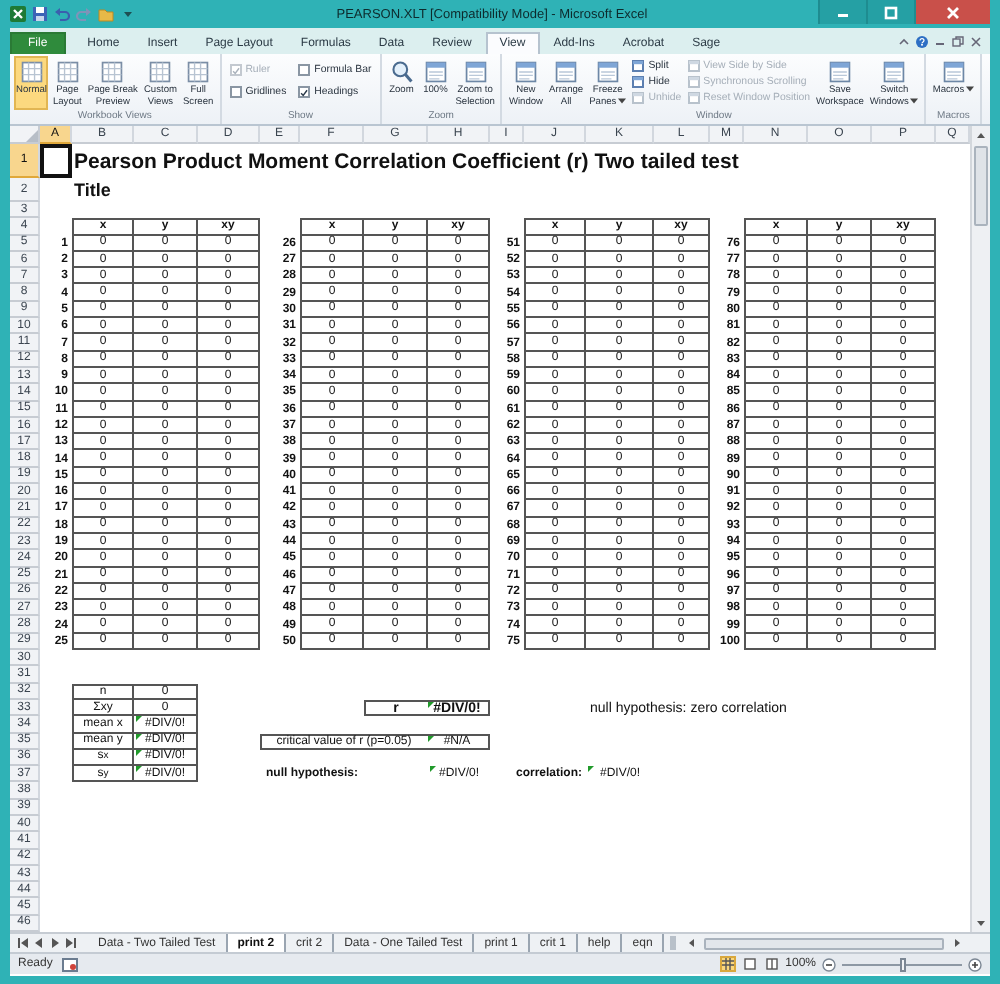 The width and height of the screenshot is (1000, 984). I want to click on maximize-icon, so click(891, 12).